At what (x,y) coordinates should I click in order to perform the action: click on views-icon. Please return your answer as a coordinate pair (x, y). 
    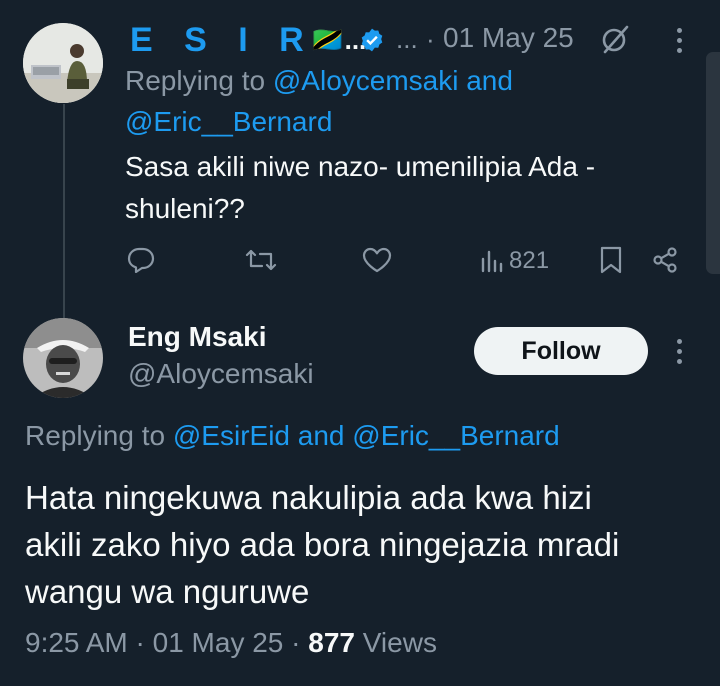
    Looking at the image, I should click on (492, 261).